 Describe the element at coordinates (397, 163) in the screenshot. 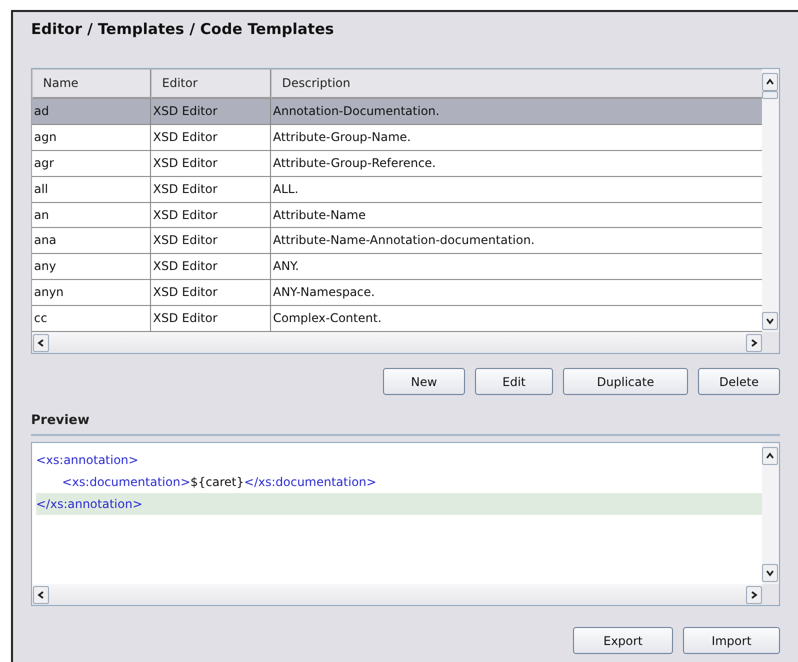

I see `table-row: agr XSD Editor Attribute-Group-Reference.` at that location.